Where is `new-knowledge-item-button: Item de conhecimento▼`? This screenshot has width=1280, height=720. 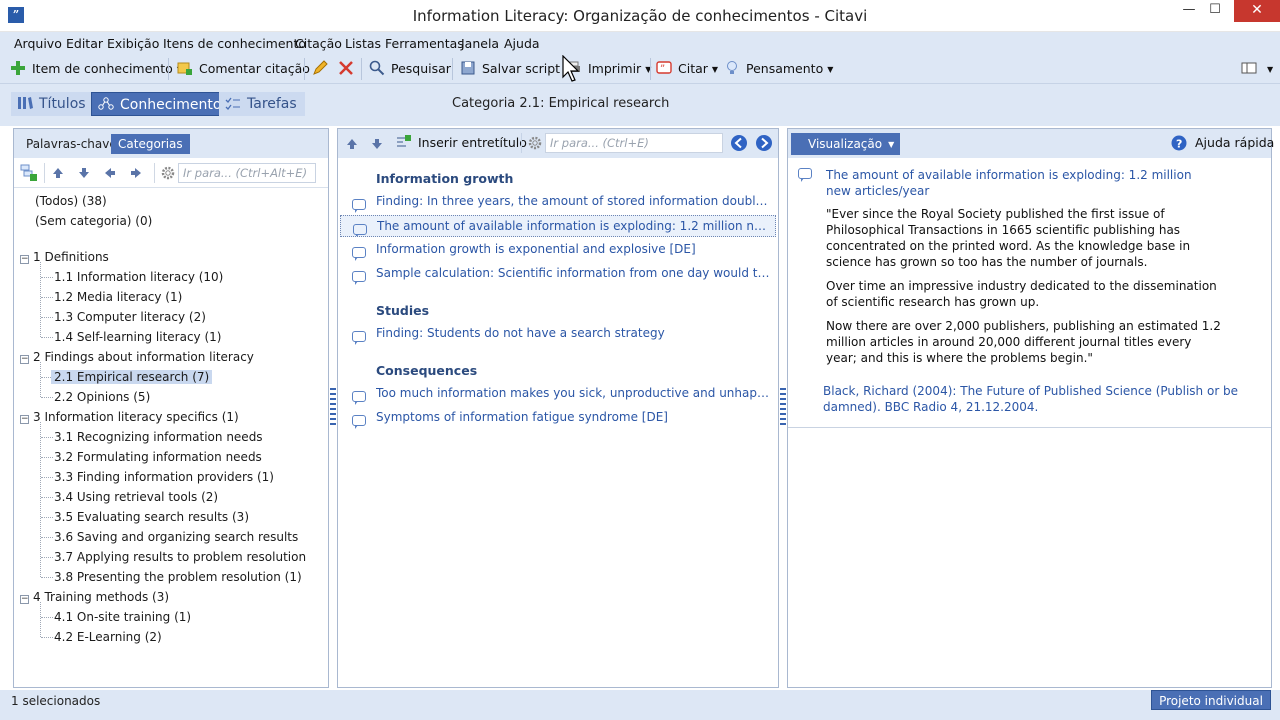
new-knowledge-item-button: Item de conhecimento▼ is located at coordinates (96, 69).